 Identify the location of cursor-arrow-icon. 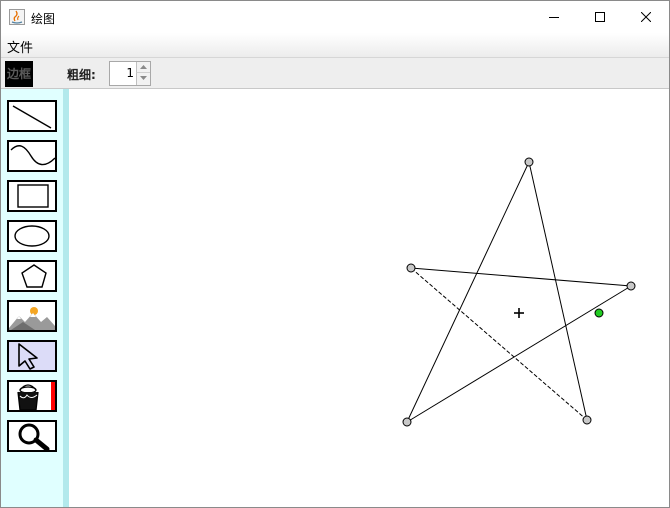
(28, 356).